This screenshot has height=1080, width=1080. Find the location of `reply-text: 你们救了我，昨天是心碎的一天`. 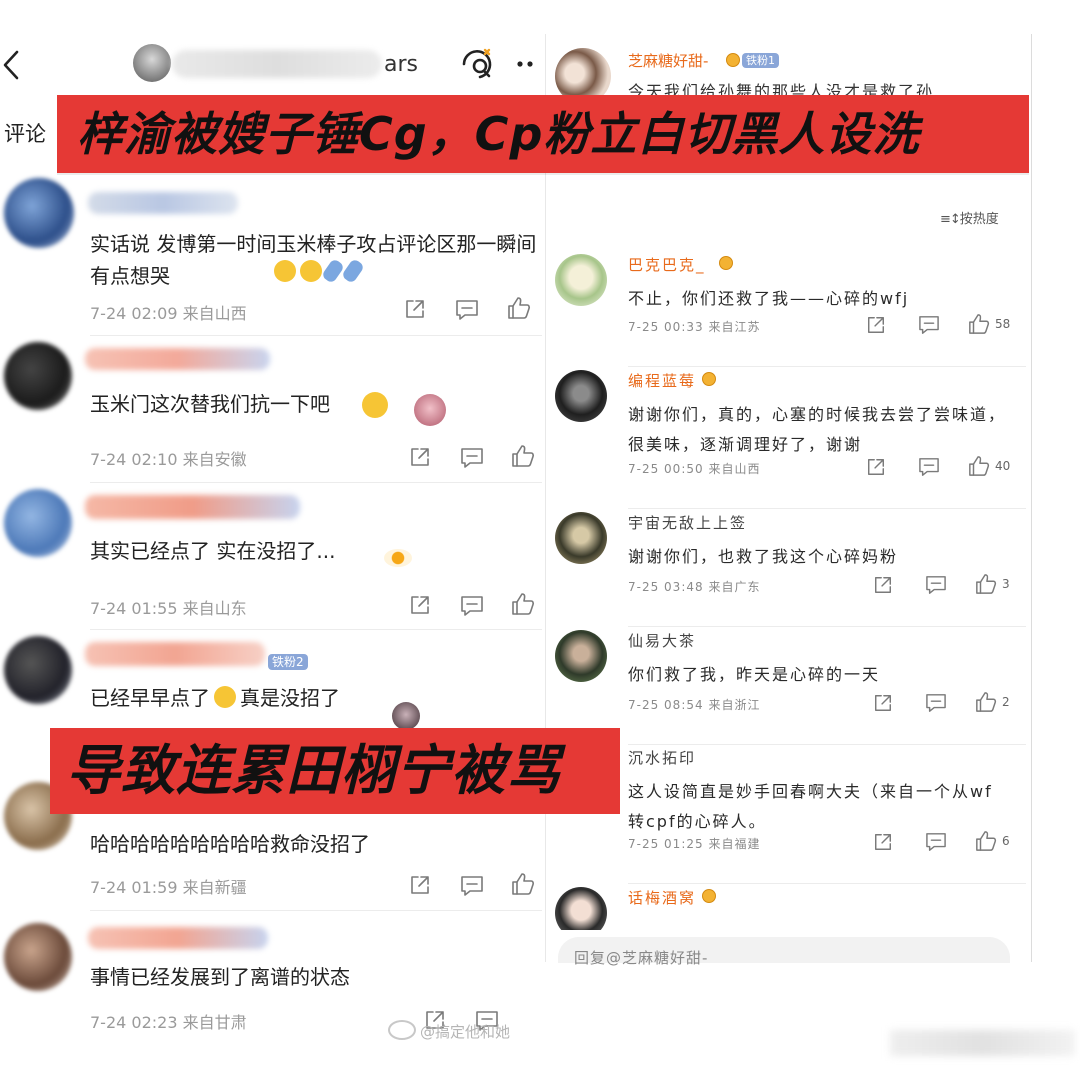

reply-text: 你们救了我，昨天是心碎的一天 is located at coordinates (754, 674).